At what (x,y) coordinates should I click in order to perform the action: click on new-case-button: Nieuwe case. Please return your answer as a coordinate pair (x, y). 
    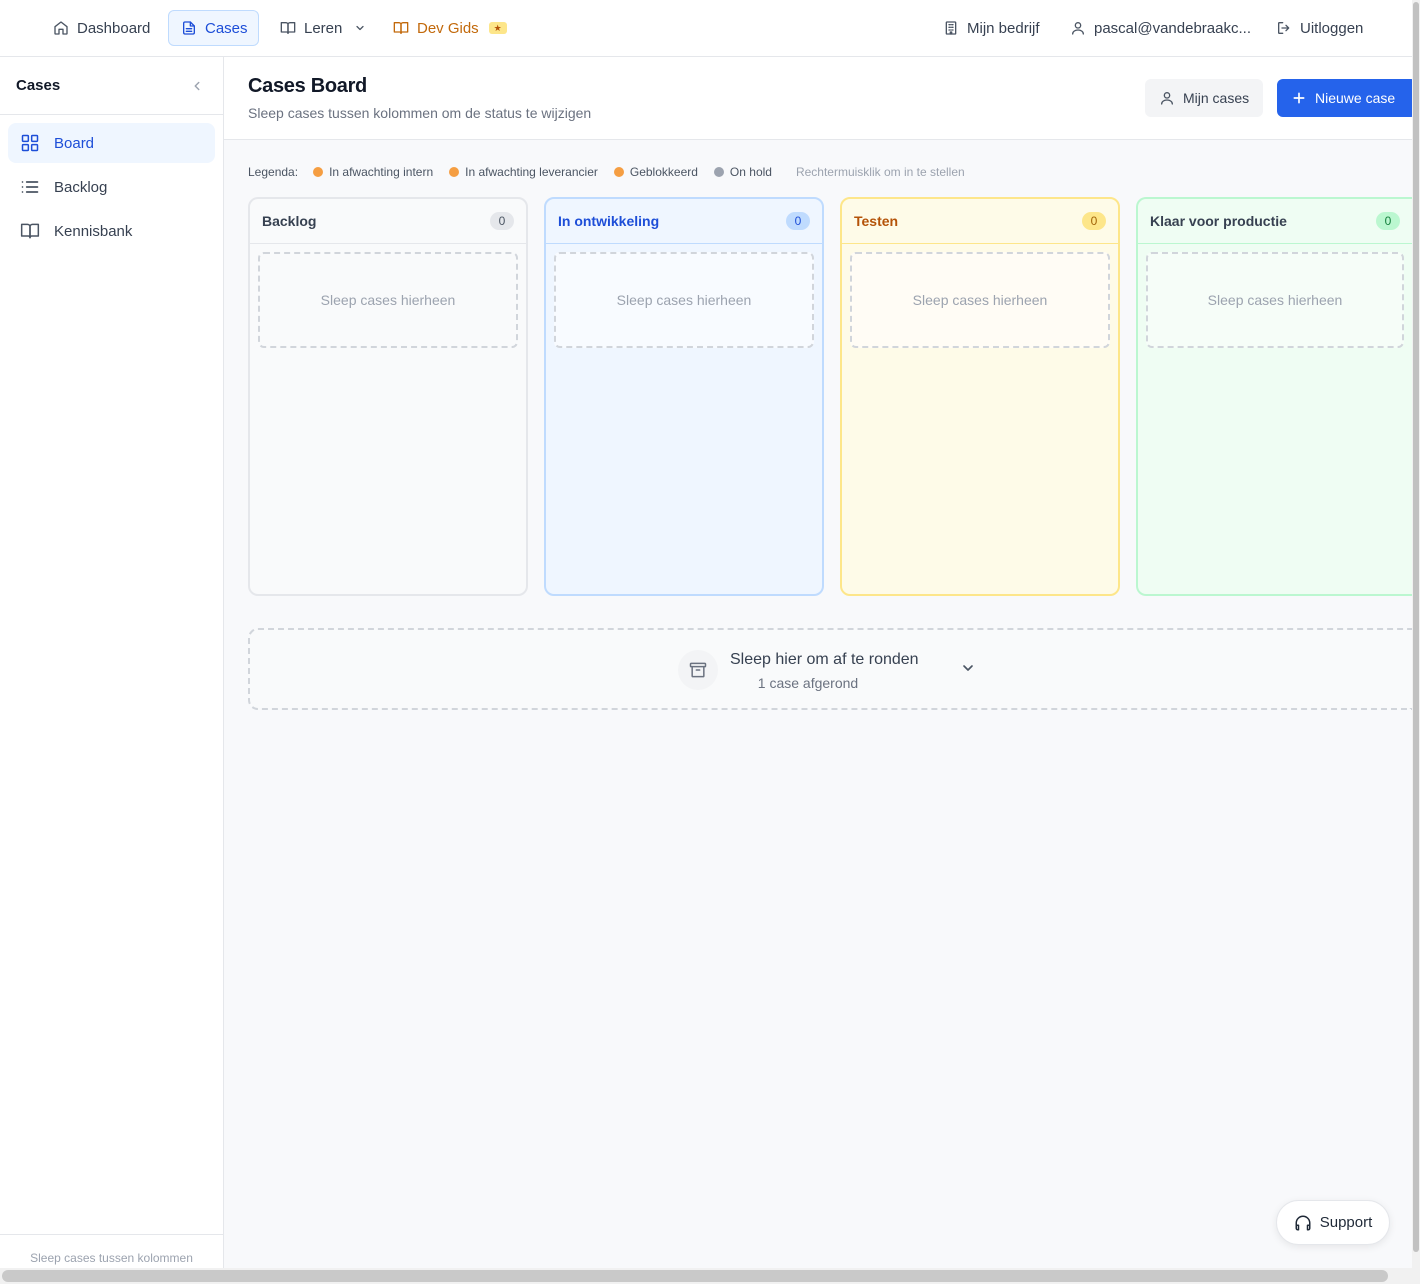
    Looking at the image, I should click on (1347, 98).